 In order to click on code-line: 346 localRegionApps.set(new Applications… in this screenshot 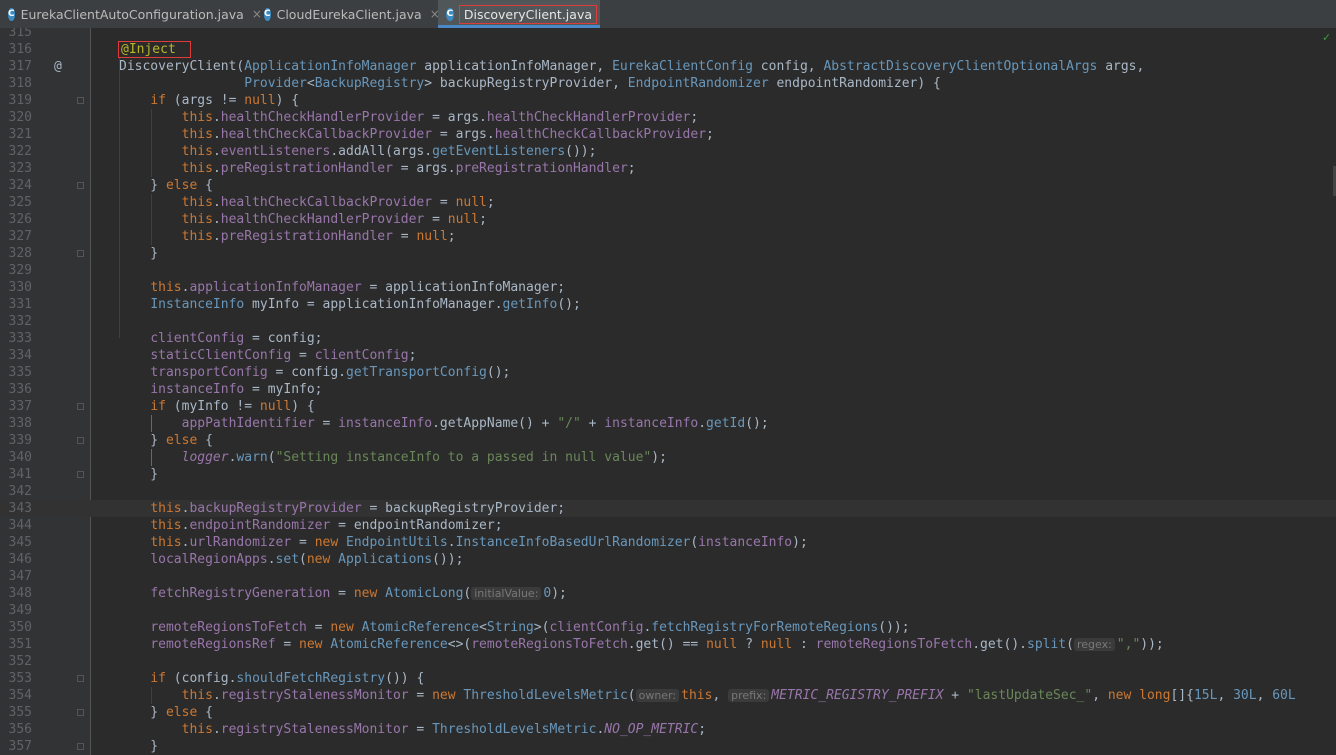, I will do `click(668, 559)`.